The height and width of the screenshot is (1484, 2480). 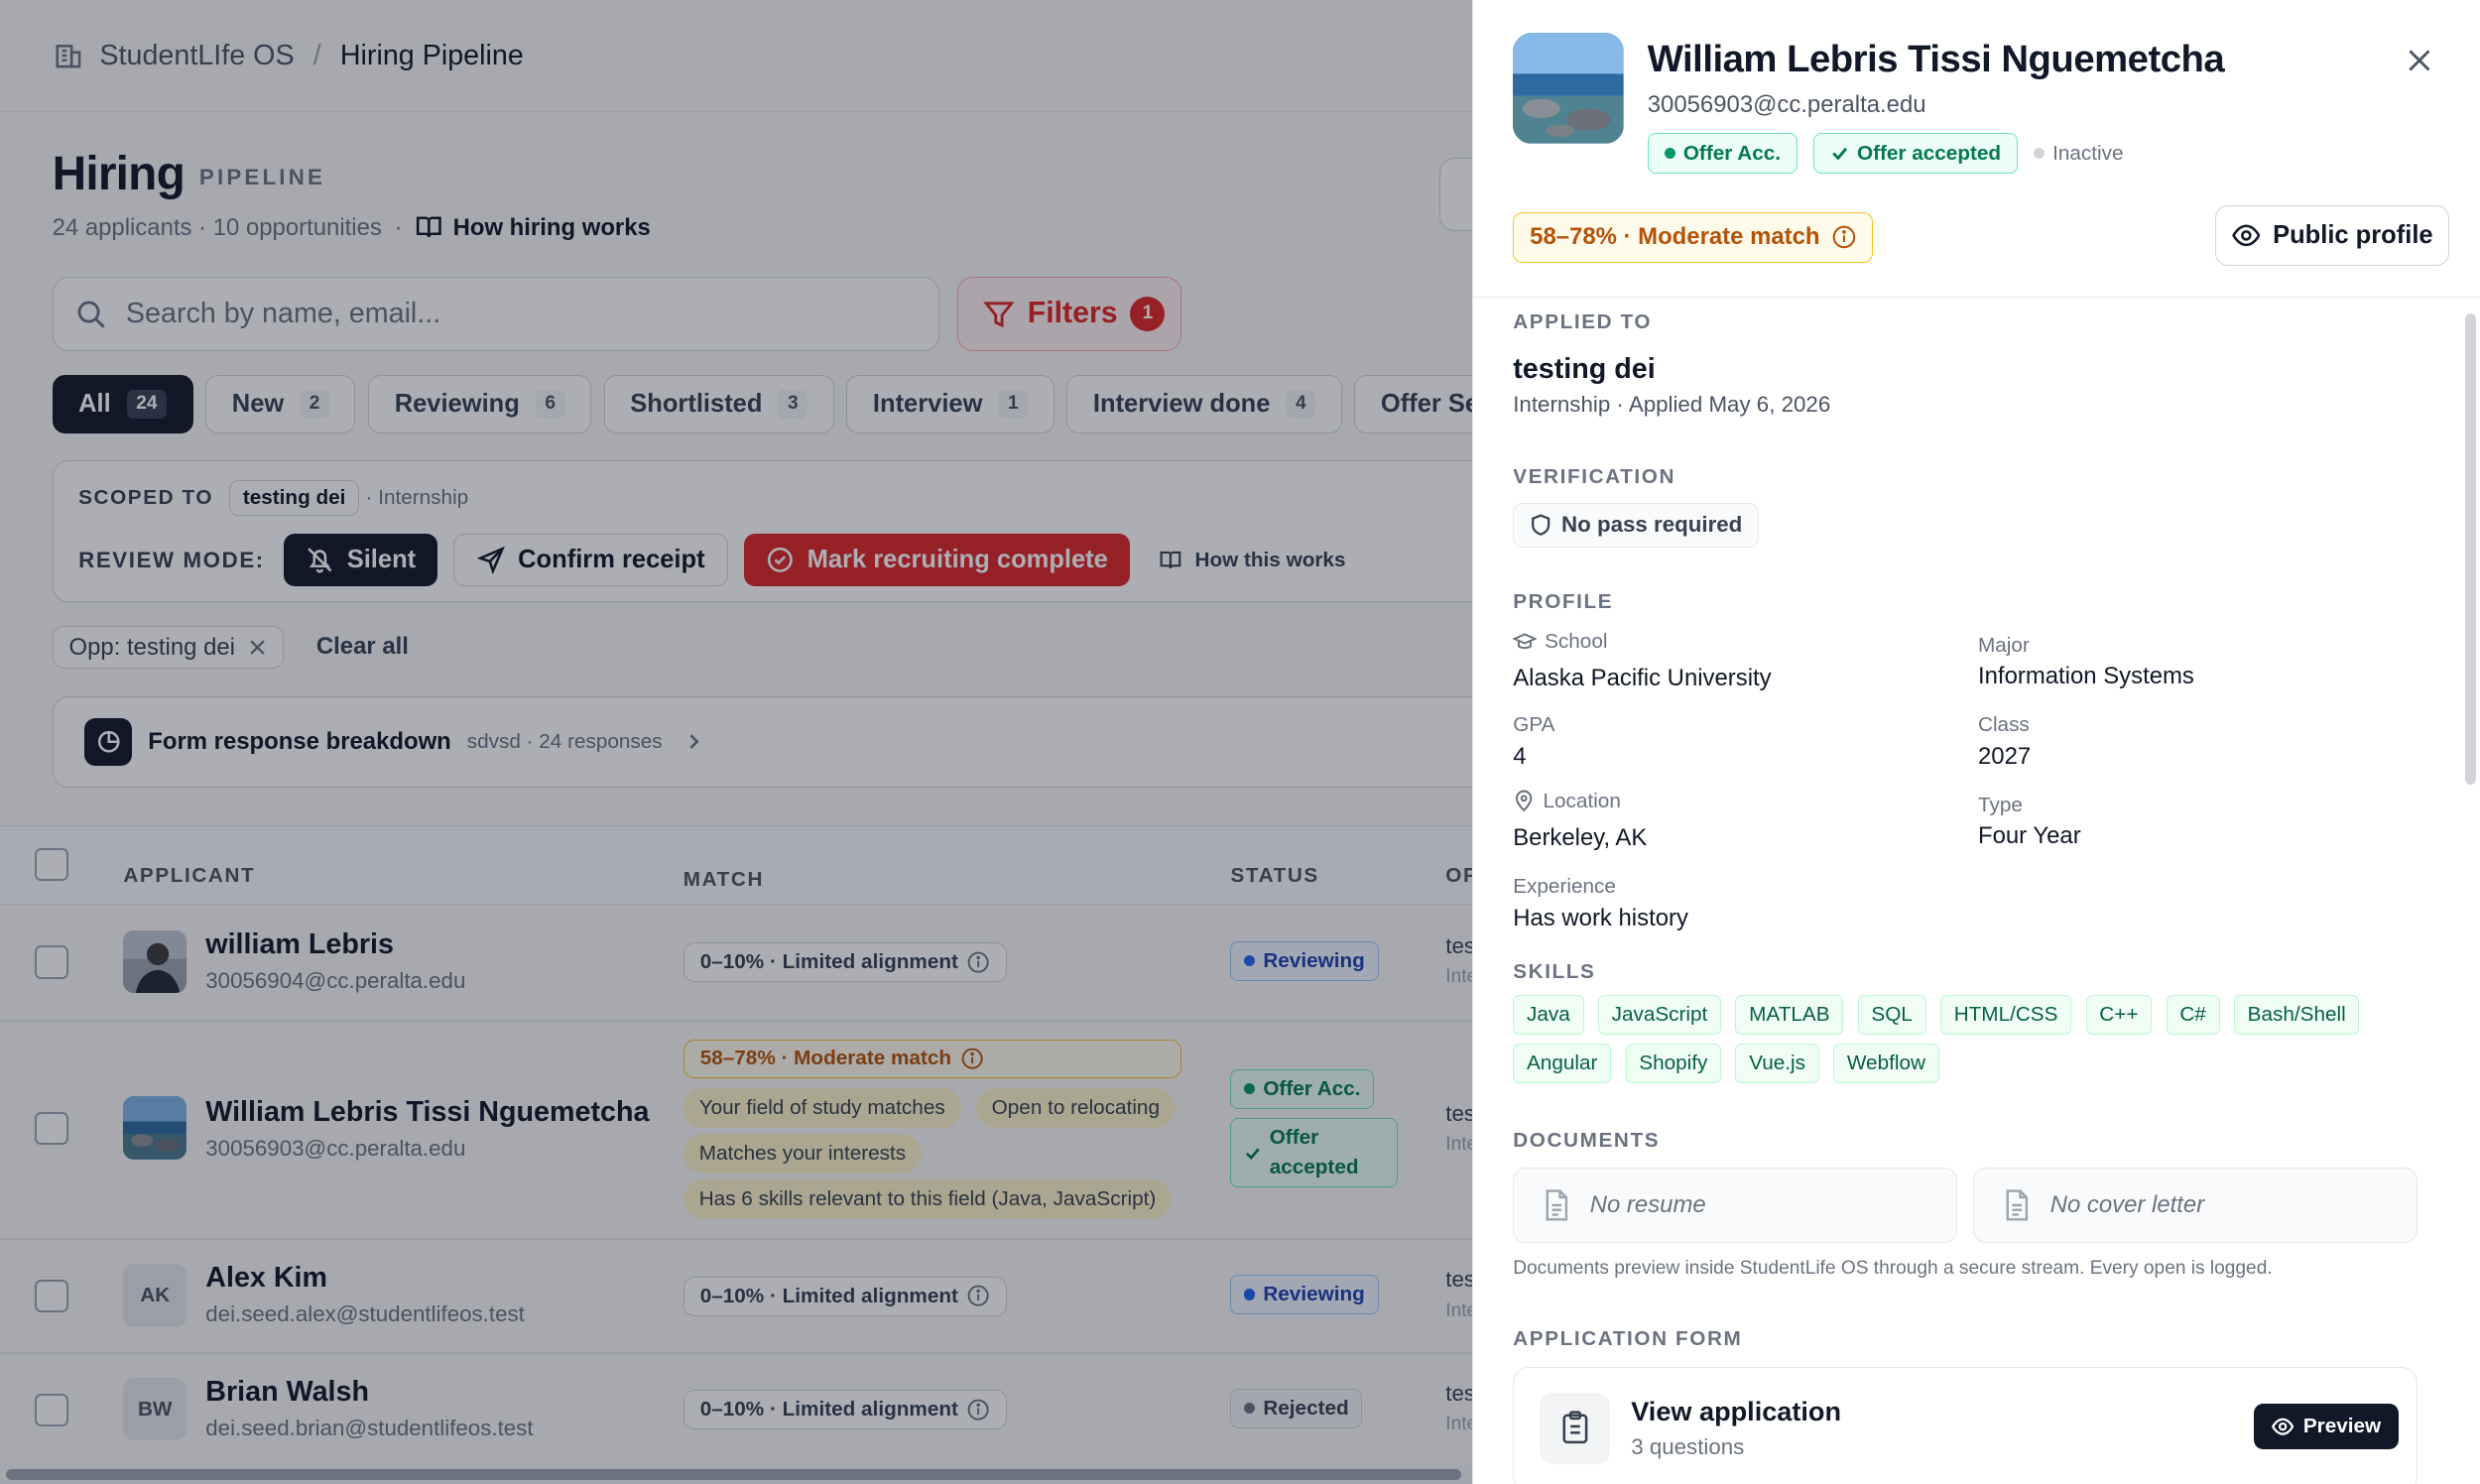 What do you see at coordinates (2000, 805) in the screenshot?
I see `type-label: Type` at bounding box center [2000, 805].